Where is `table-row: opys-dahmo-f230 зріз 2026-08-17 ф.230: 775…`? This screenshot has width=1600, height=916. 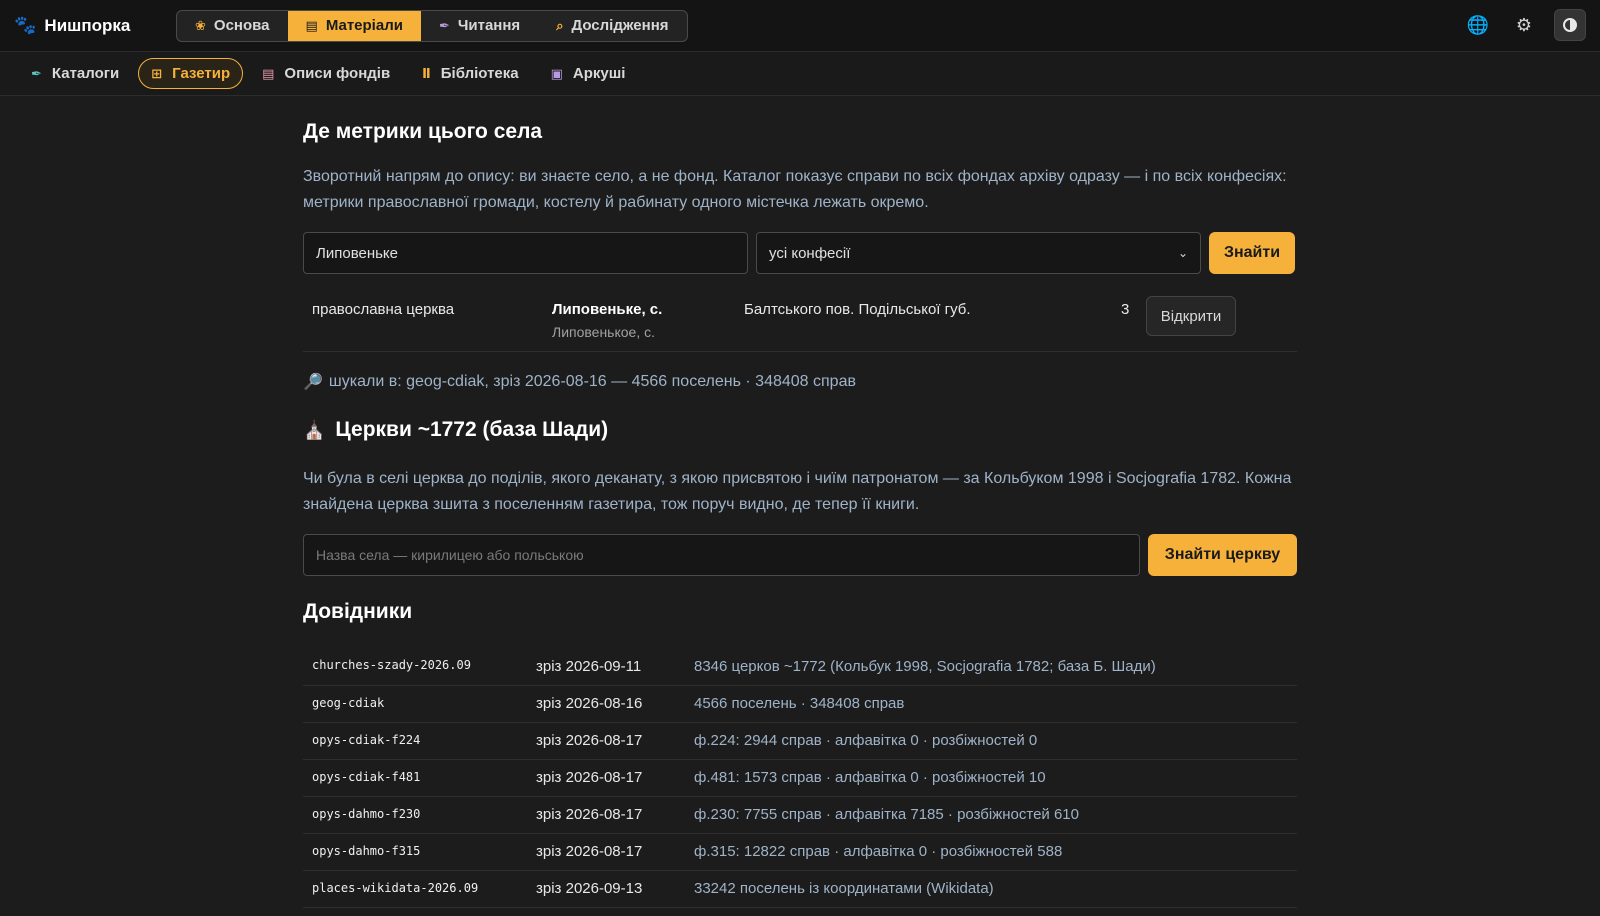 table-row: opys-dahmo-f230 зріз 2026-08-17 ф.230: 775… is located at coordinates (800, 815).